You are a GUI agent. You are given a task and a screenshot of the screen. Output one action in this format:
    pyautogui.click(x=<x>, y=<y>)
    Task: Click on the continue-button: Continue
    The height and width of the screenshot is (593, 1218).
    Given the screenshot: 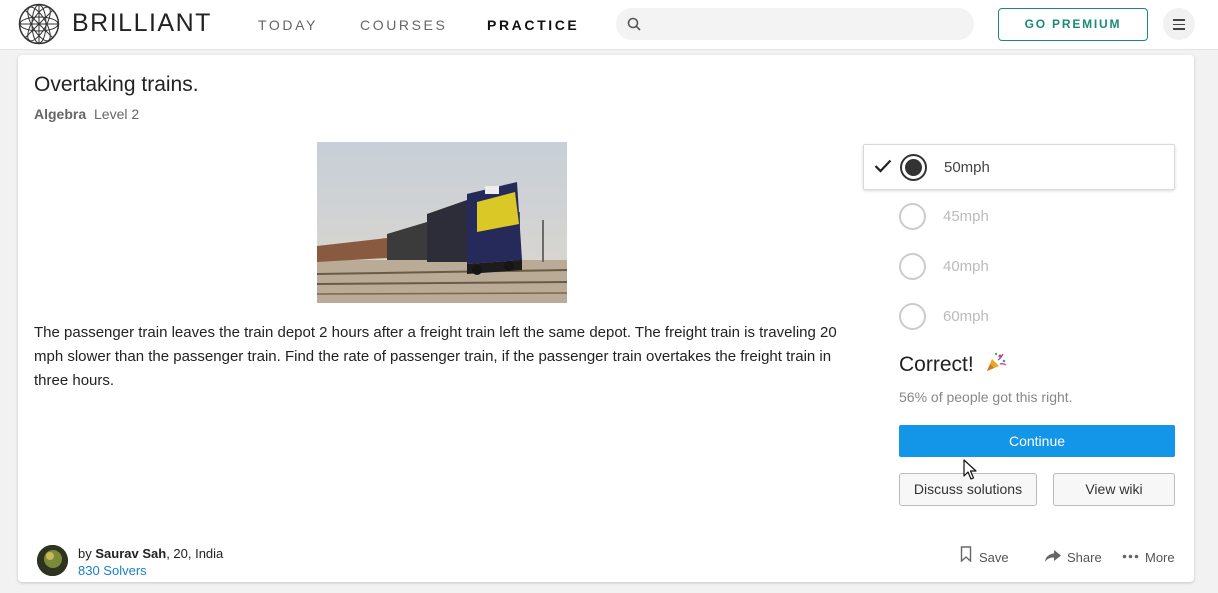 What is the action you would take?
    pyautogui.click(x=1037, y=441)
    